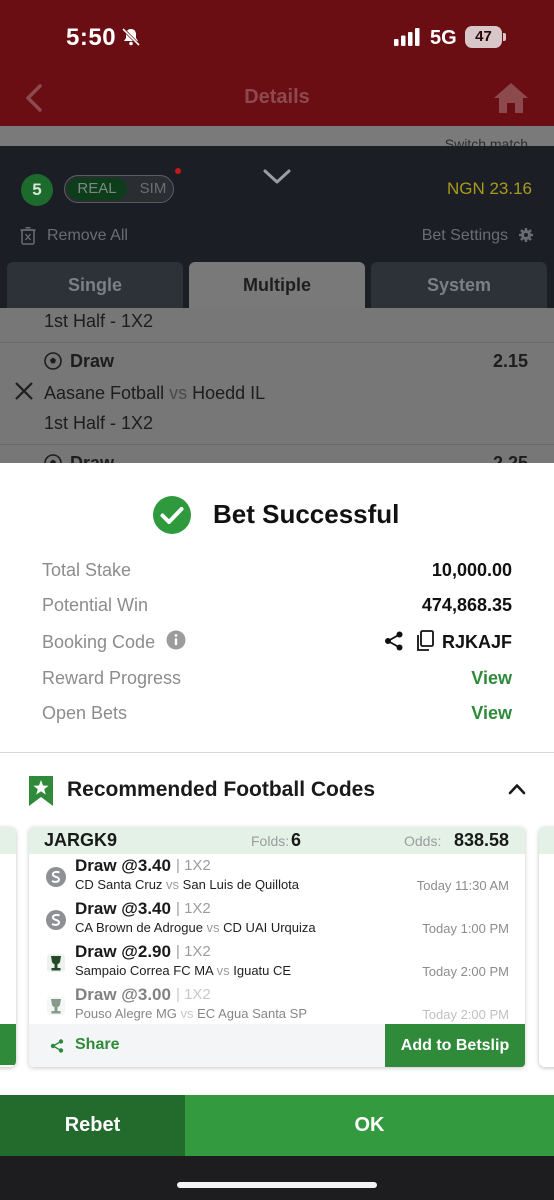  Describe the element at coordinates (296, 840) in the screenshot. I see `folds-value: 6` at that location.